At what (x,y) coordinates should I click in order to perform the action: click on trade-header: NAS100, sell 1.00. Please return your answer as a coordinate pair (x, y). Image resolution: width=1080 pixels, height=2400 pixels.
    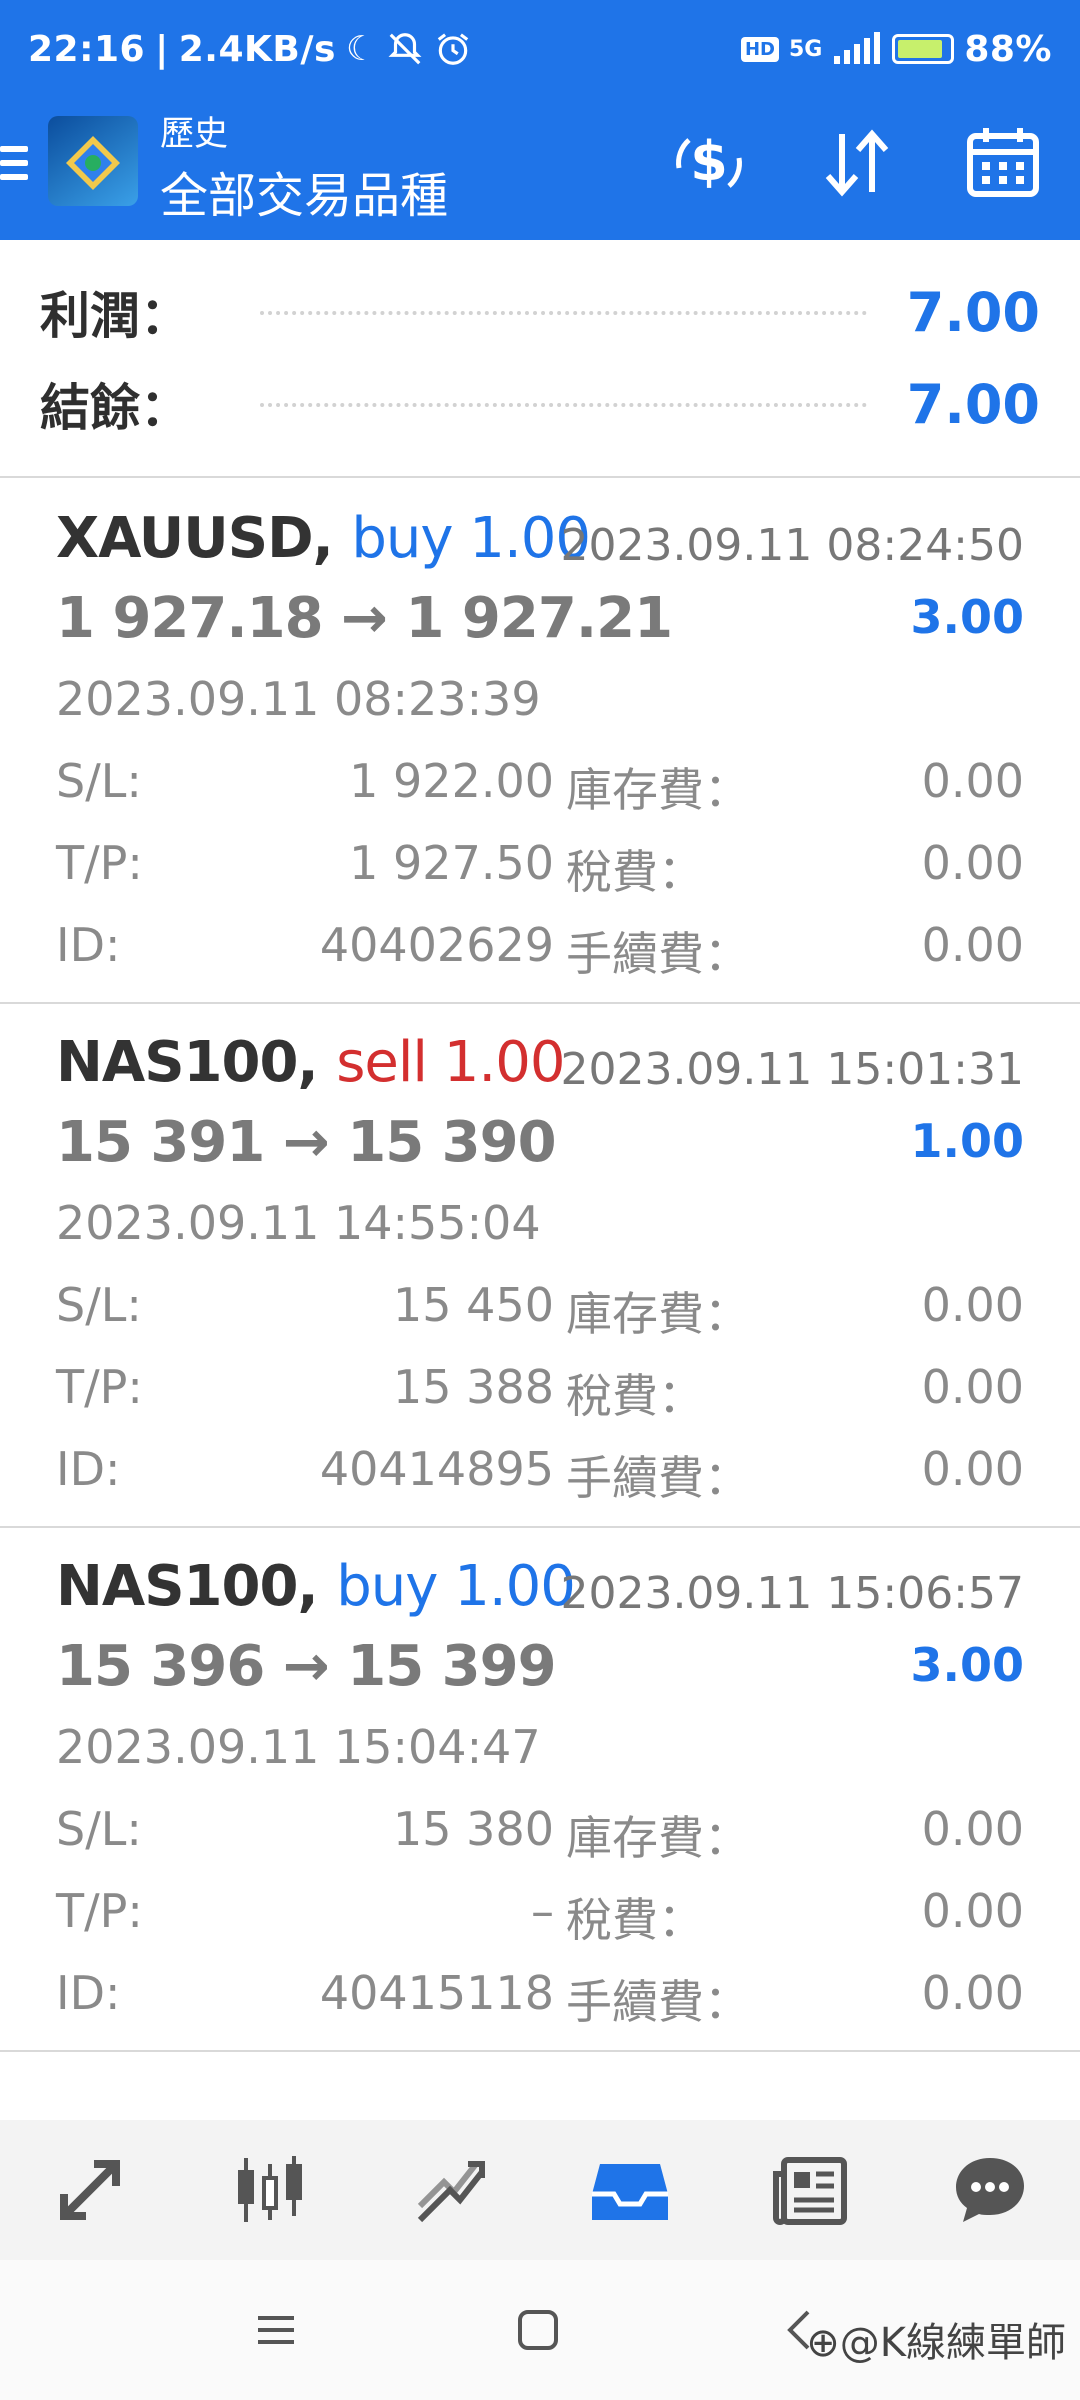
    Looking at the image, I should click on (310, 1062).